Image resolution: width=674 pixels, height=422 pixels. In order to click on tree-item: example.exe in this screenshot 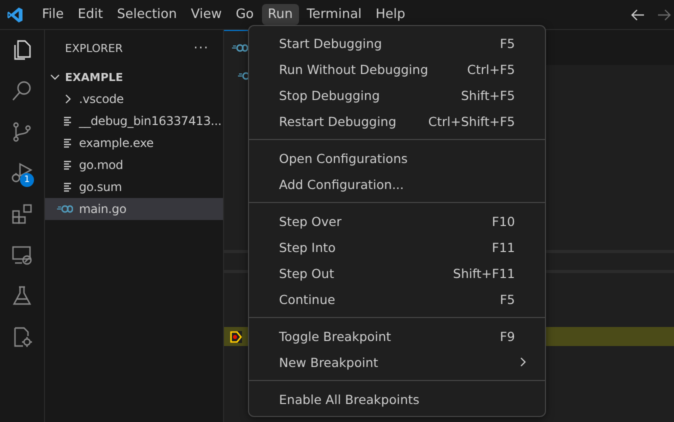, I will do `click(134, 143)`.